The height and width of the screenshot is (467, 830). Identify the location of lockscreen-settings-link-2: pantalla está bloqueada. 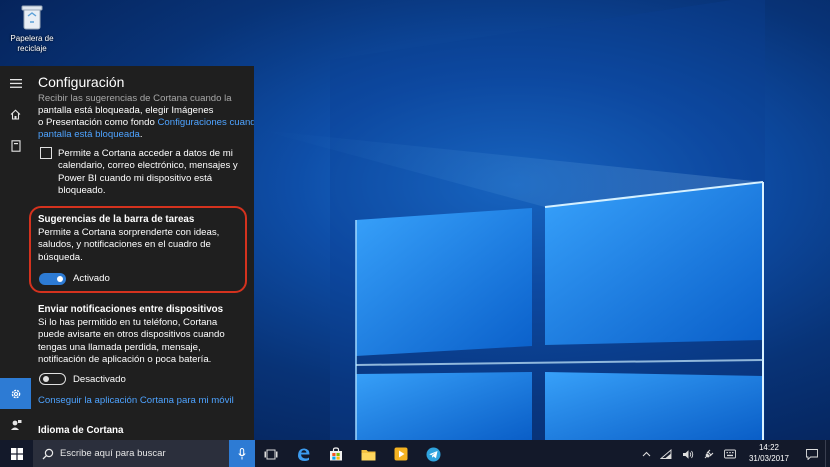
(89, 134).